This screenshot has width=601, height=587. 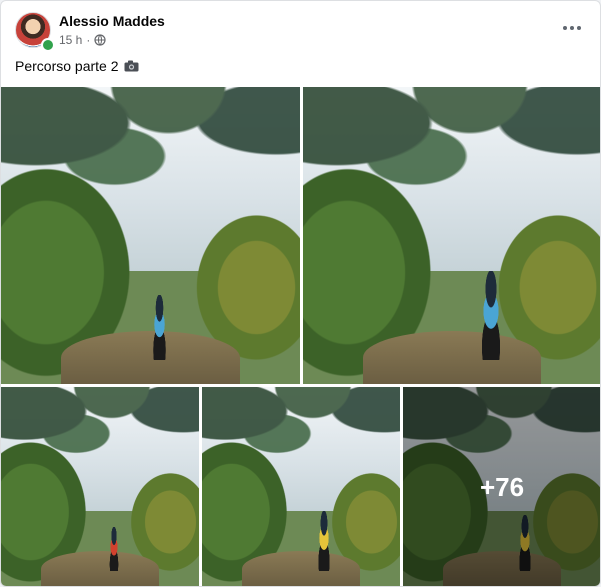 What do you see at coordinates (35, 32) in the screenshot?
I see `avatar-container` at bounding box center [35, 32].